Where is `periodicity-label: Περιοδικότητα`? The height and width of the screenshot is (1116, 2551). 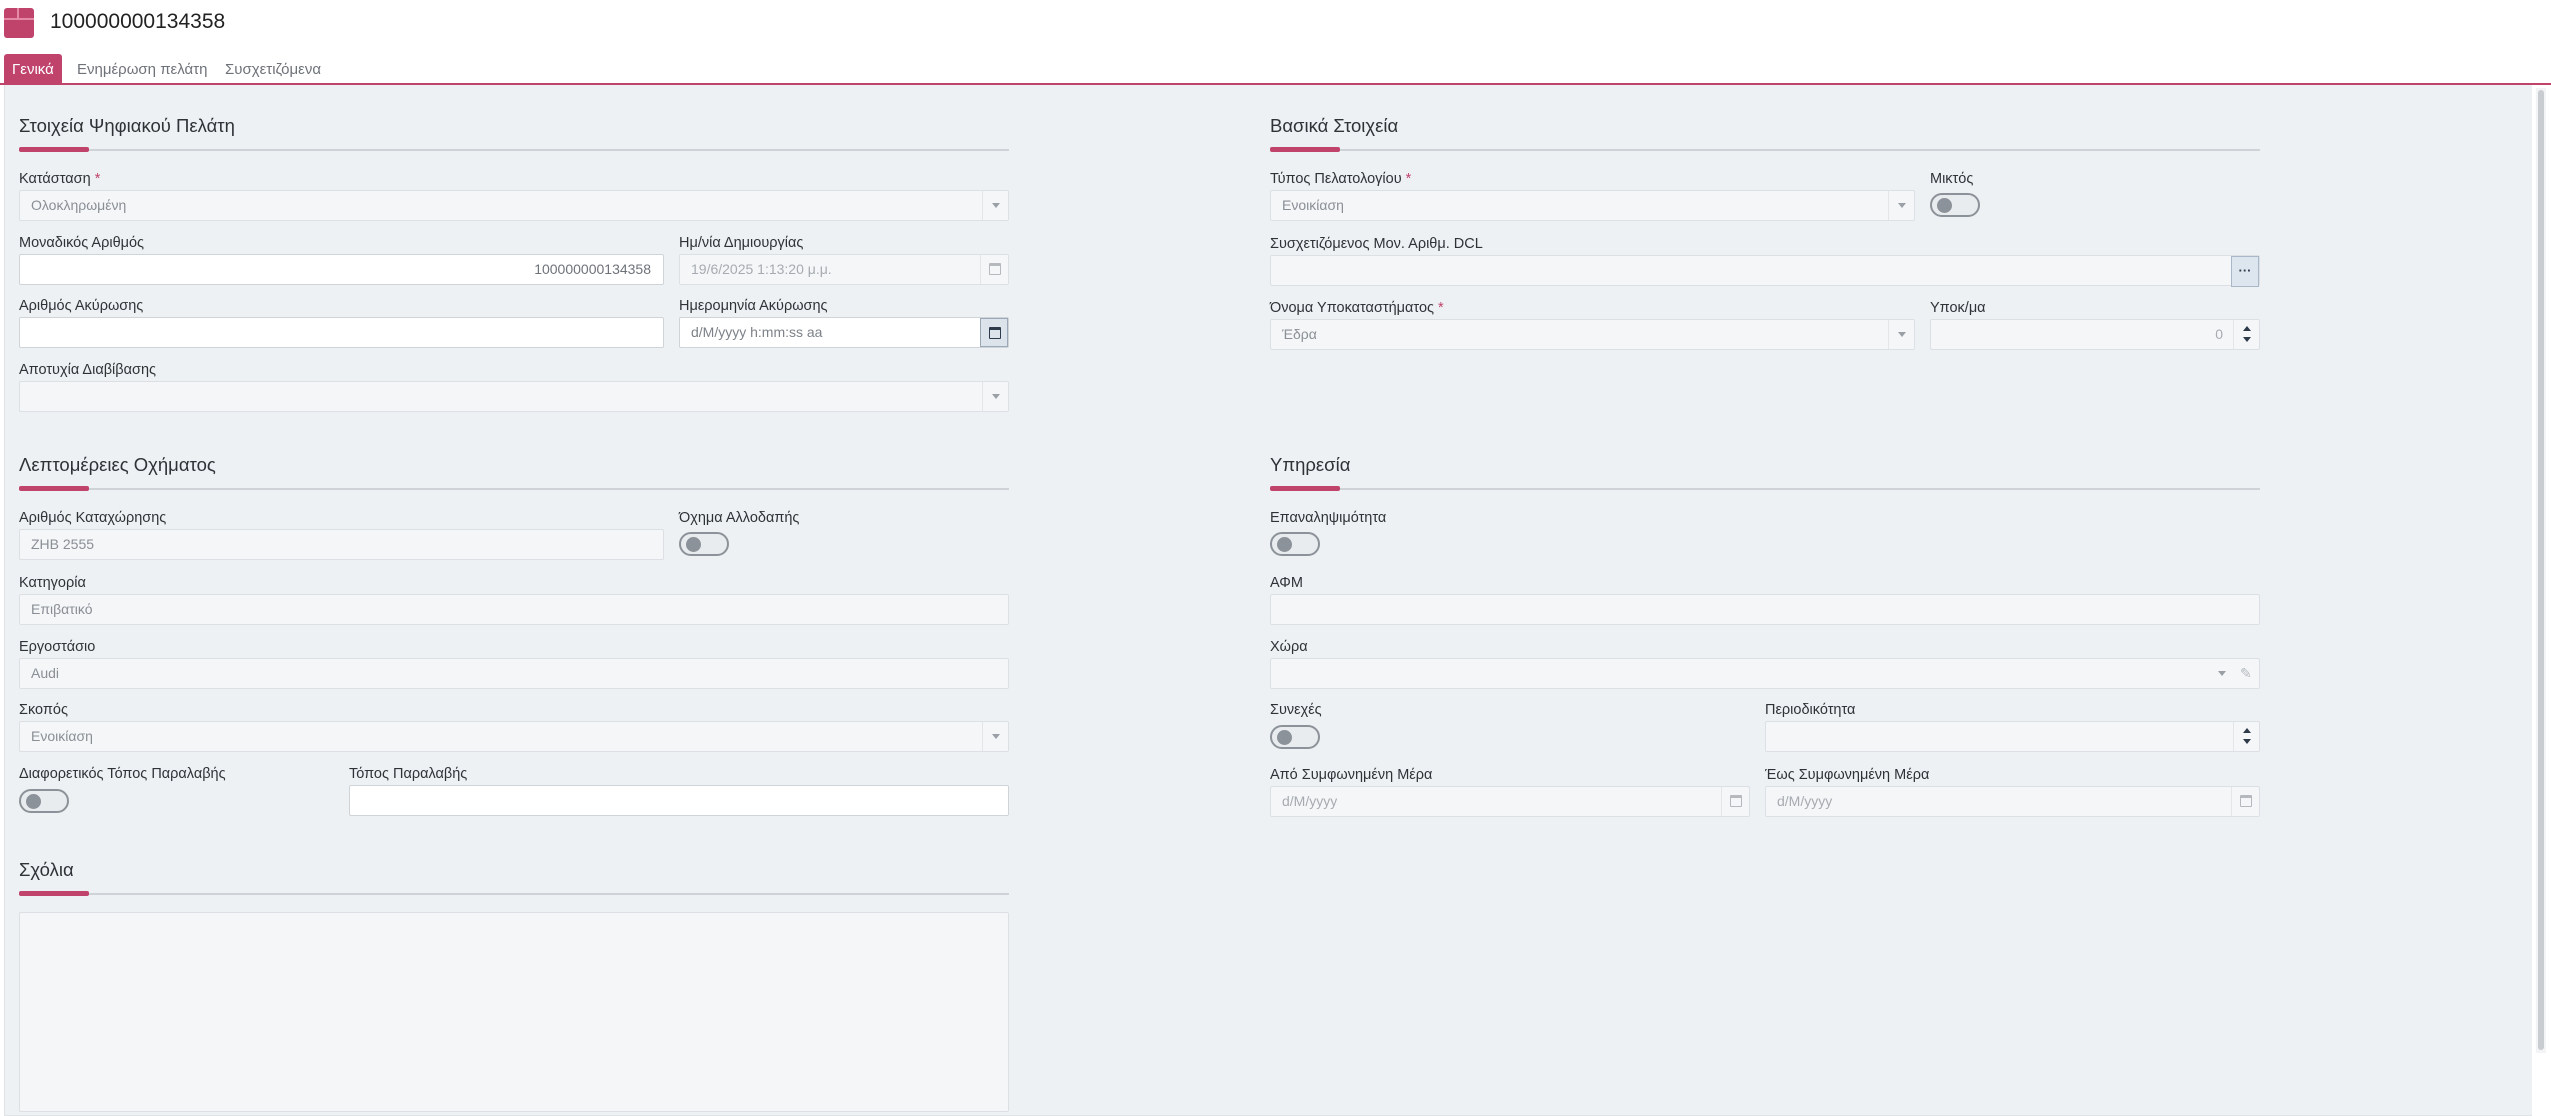 periodicity-label: Περιοδικότητα is located at coordinates (1810, 710).